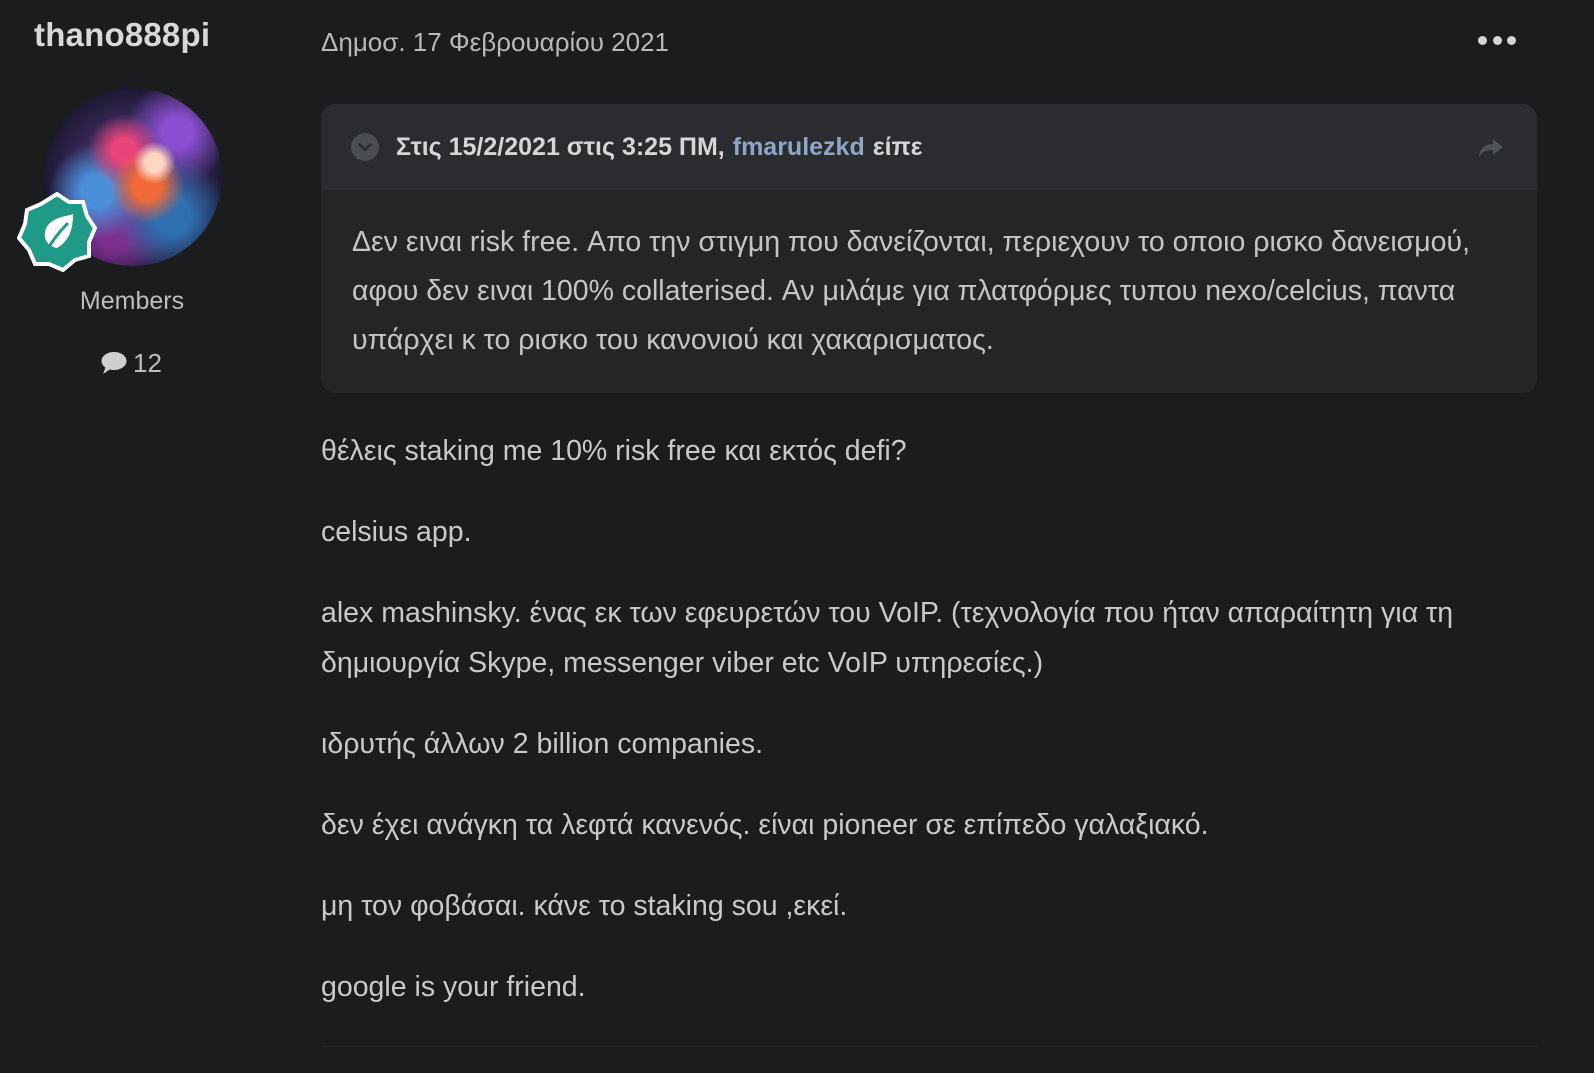 The height and width of the screenshot is (1073, 1594). I want to click on leaf-badge-icon, so click(57, 232).